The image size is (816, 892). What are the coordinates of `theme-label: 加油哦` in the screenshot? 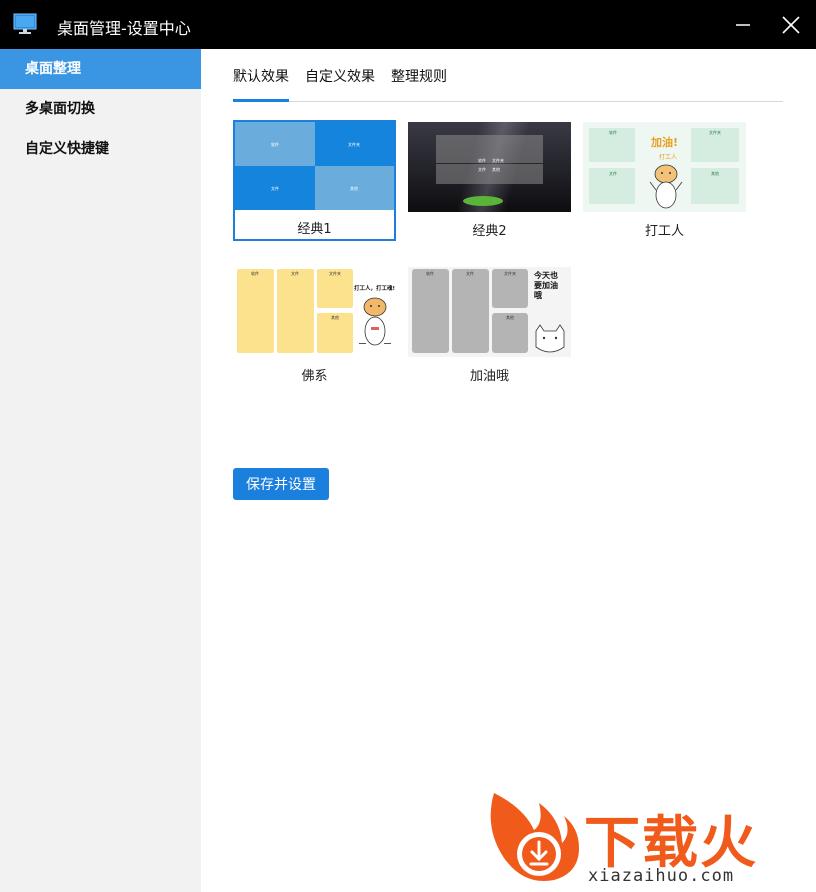 It's located at (489, 376).